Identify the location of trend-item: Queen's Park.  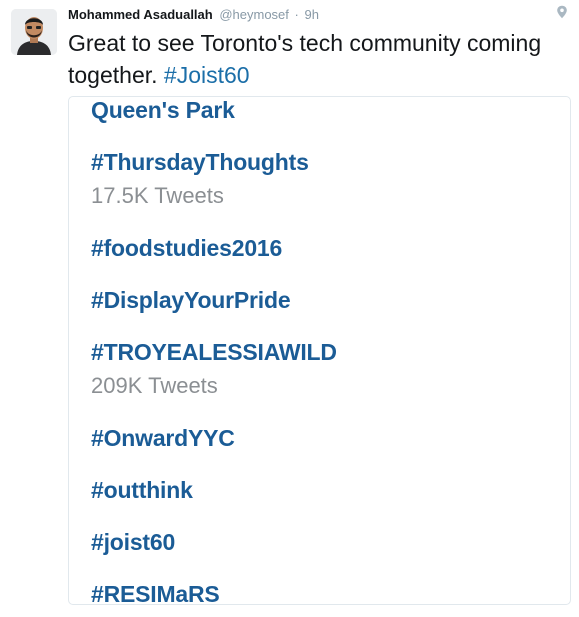
(163, 110).